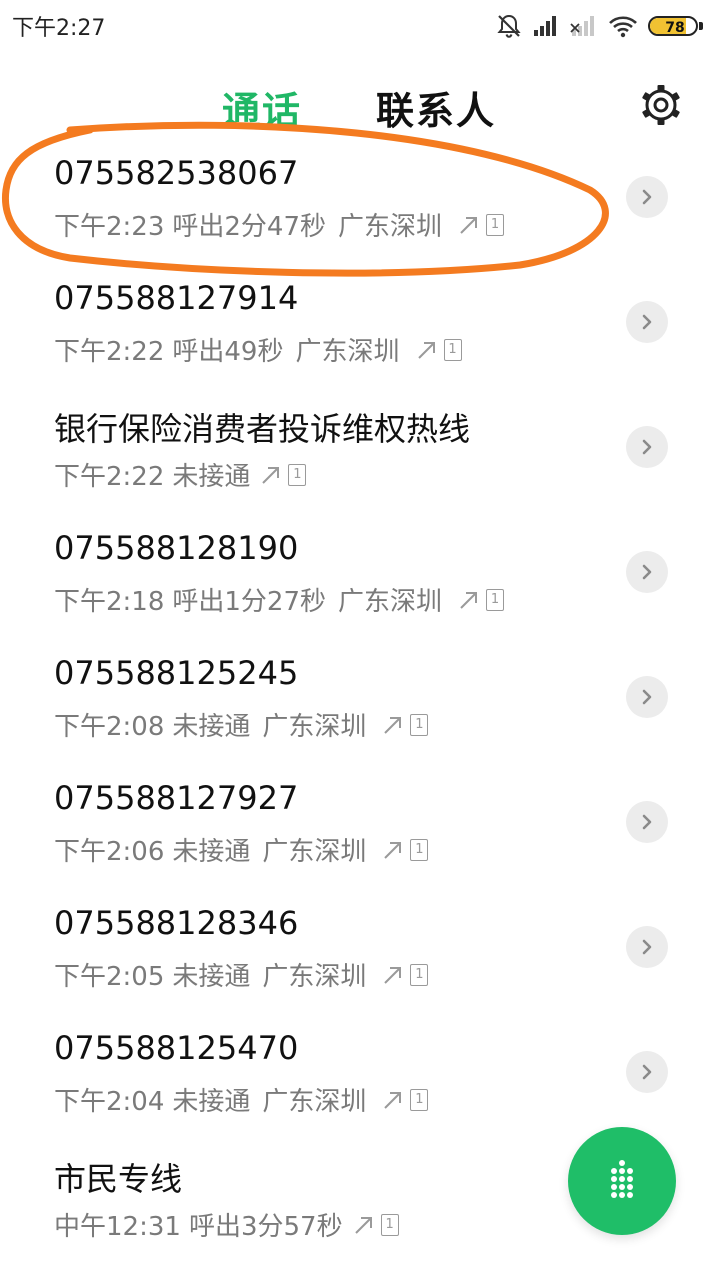  Describe the element at coordinates (118, 1179) in the screenshot. I see `call-name: 市民专线` at that location.